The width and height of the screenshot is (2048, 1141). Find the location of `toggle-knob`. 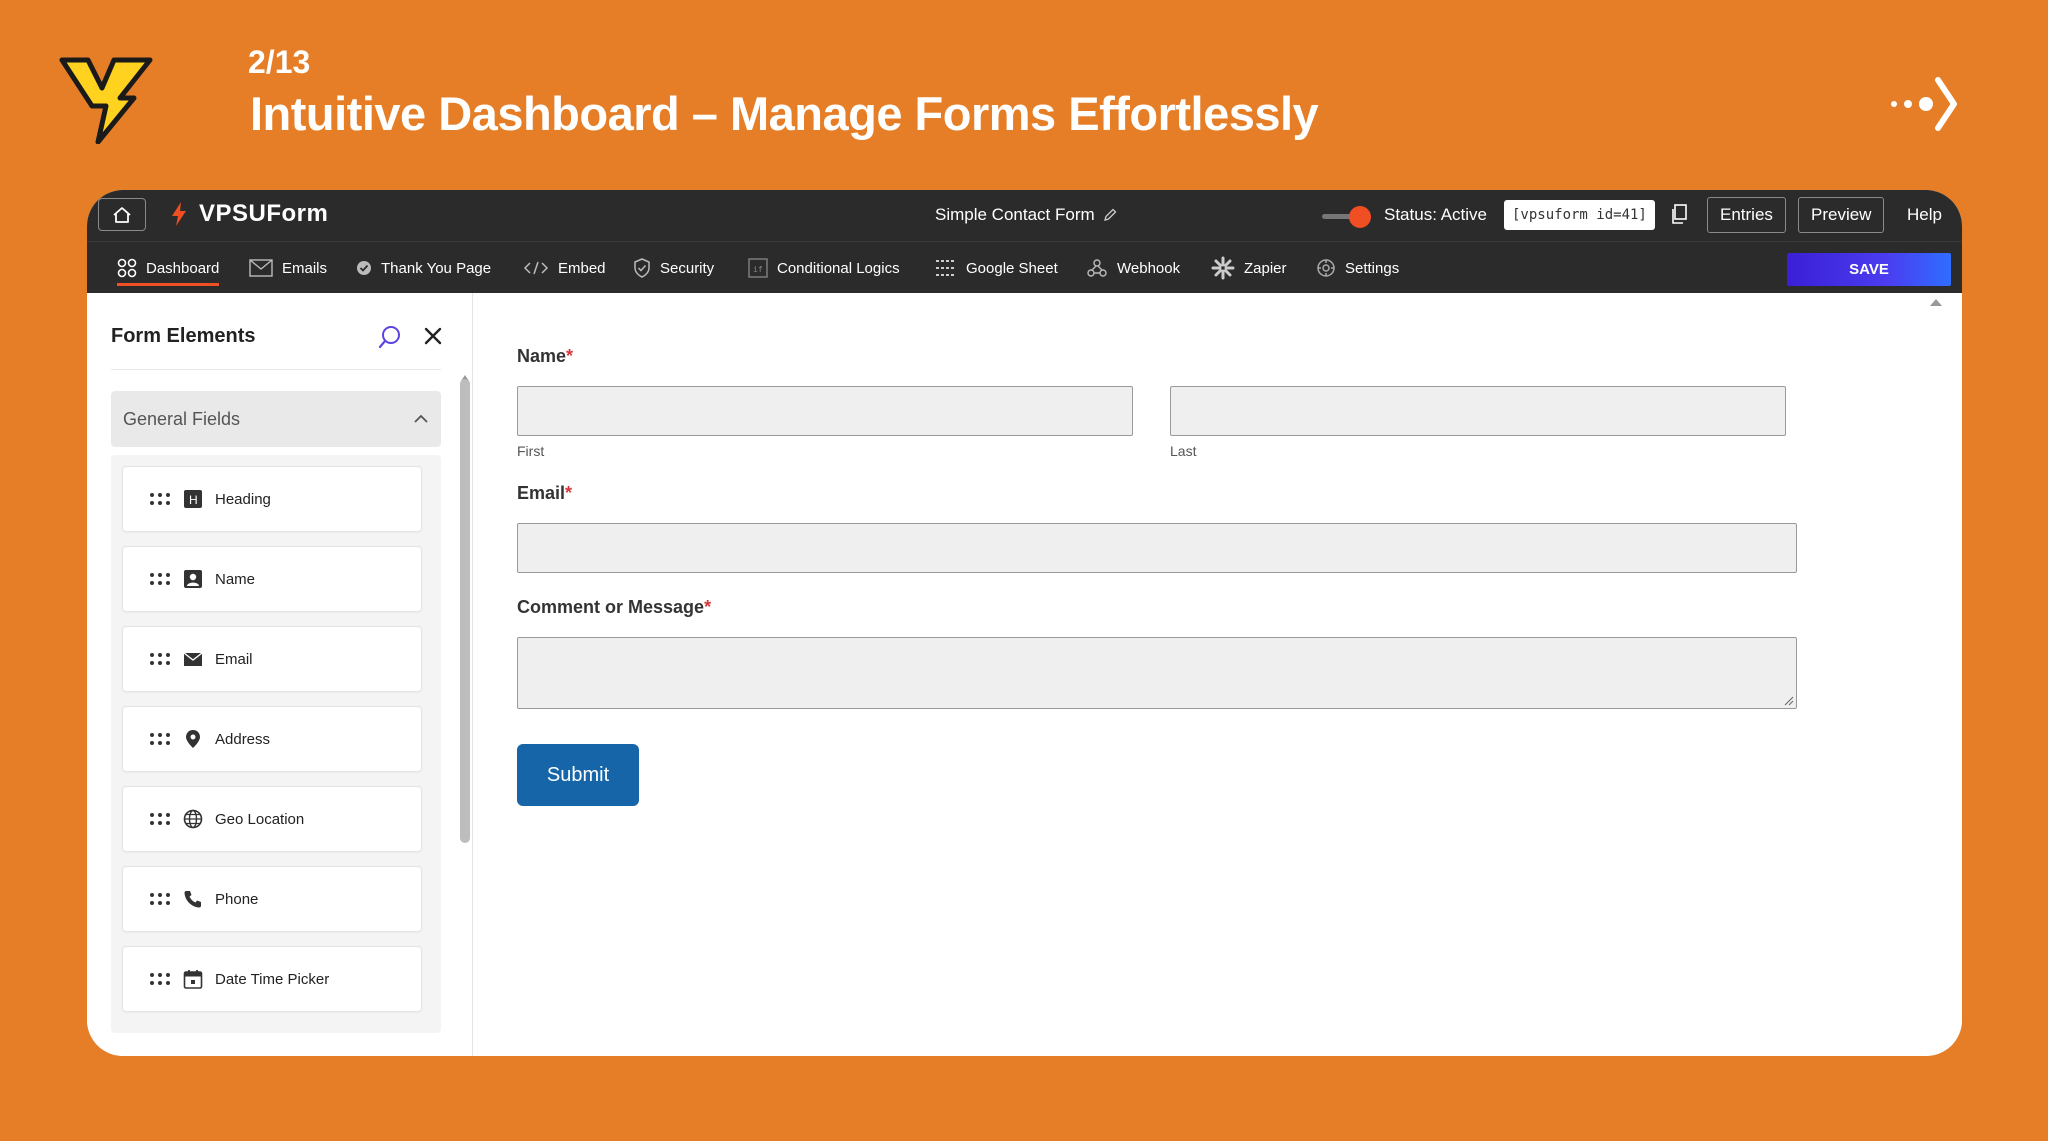

toggle-knob is located at coordinates (1360, 217).